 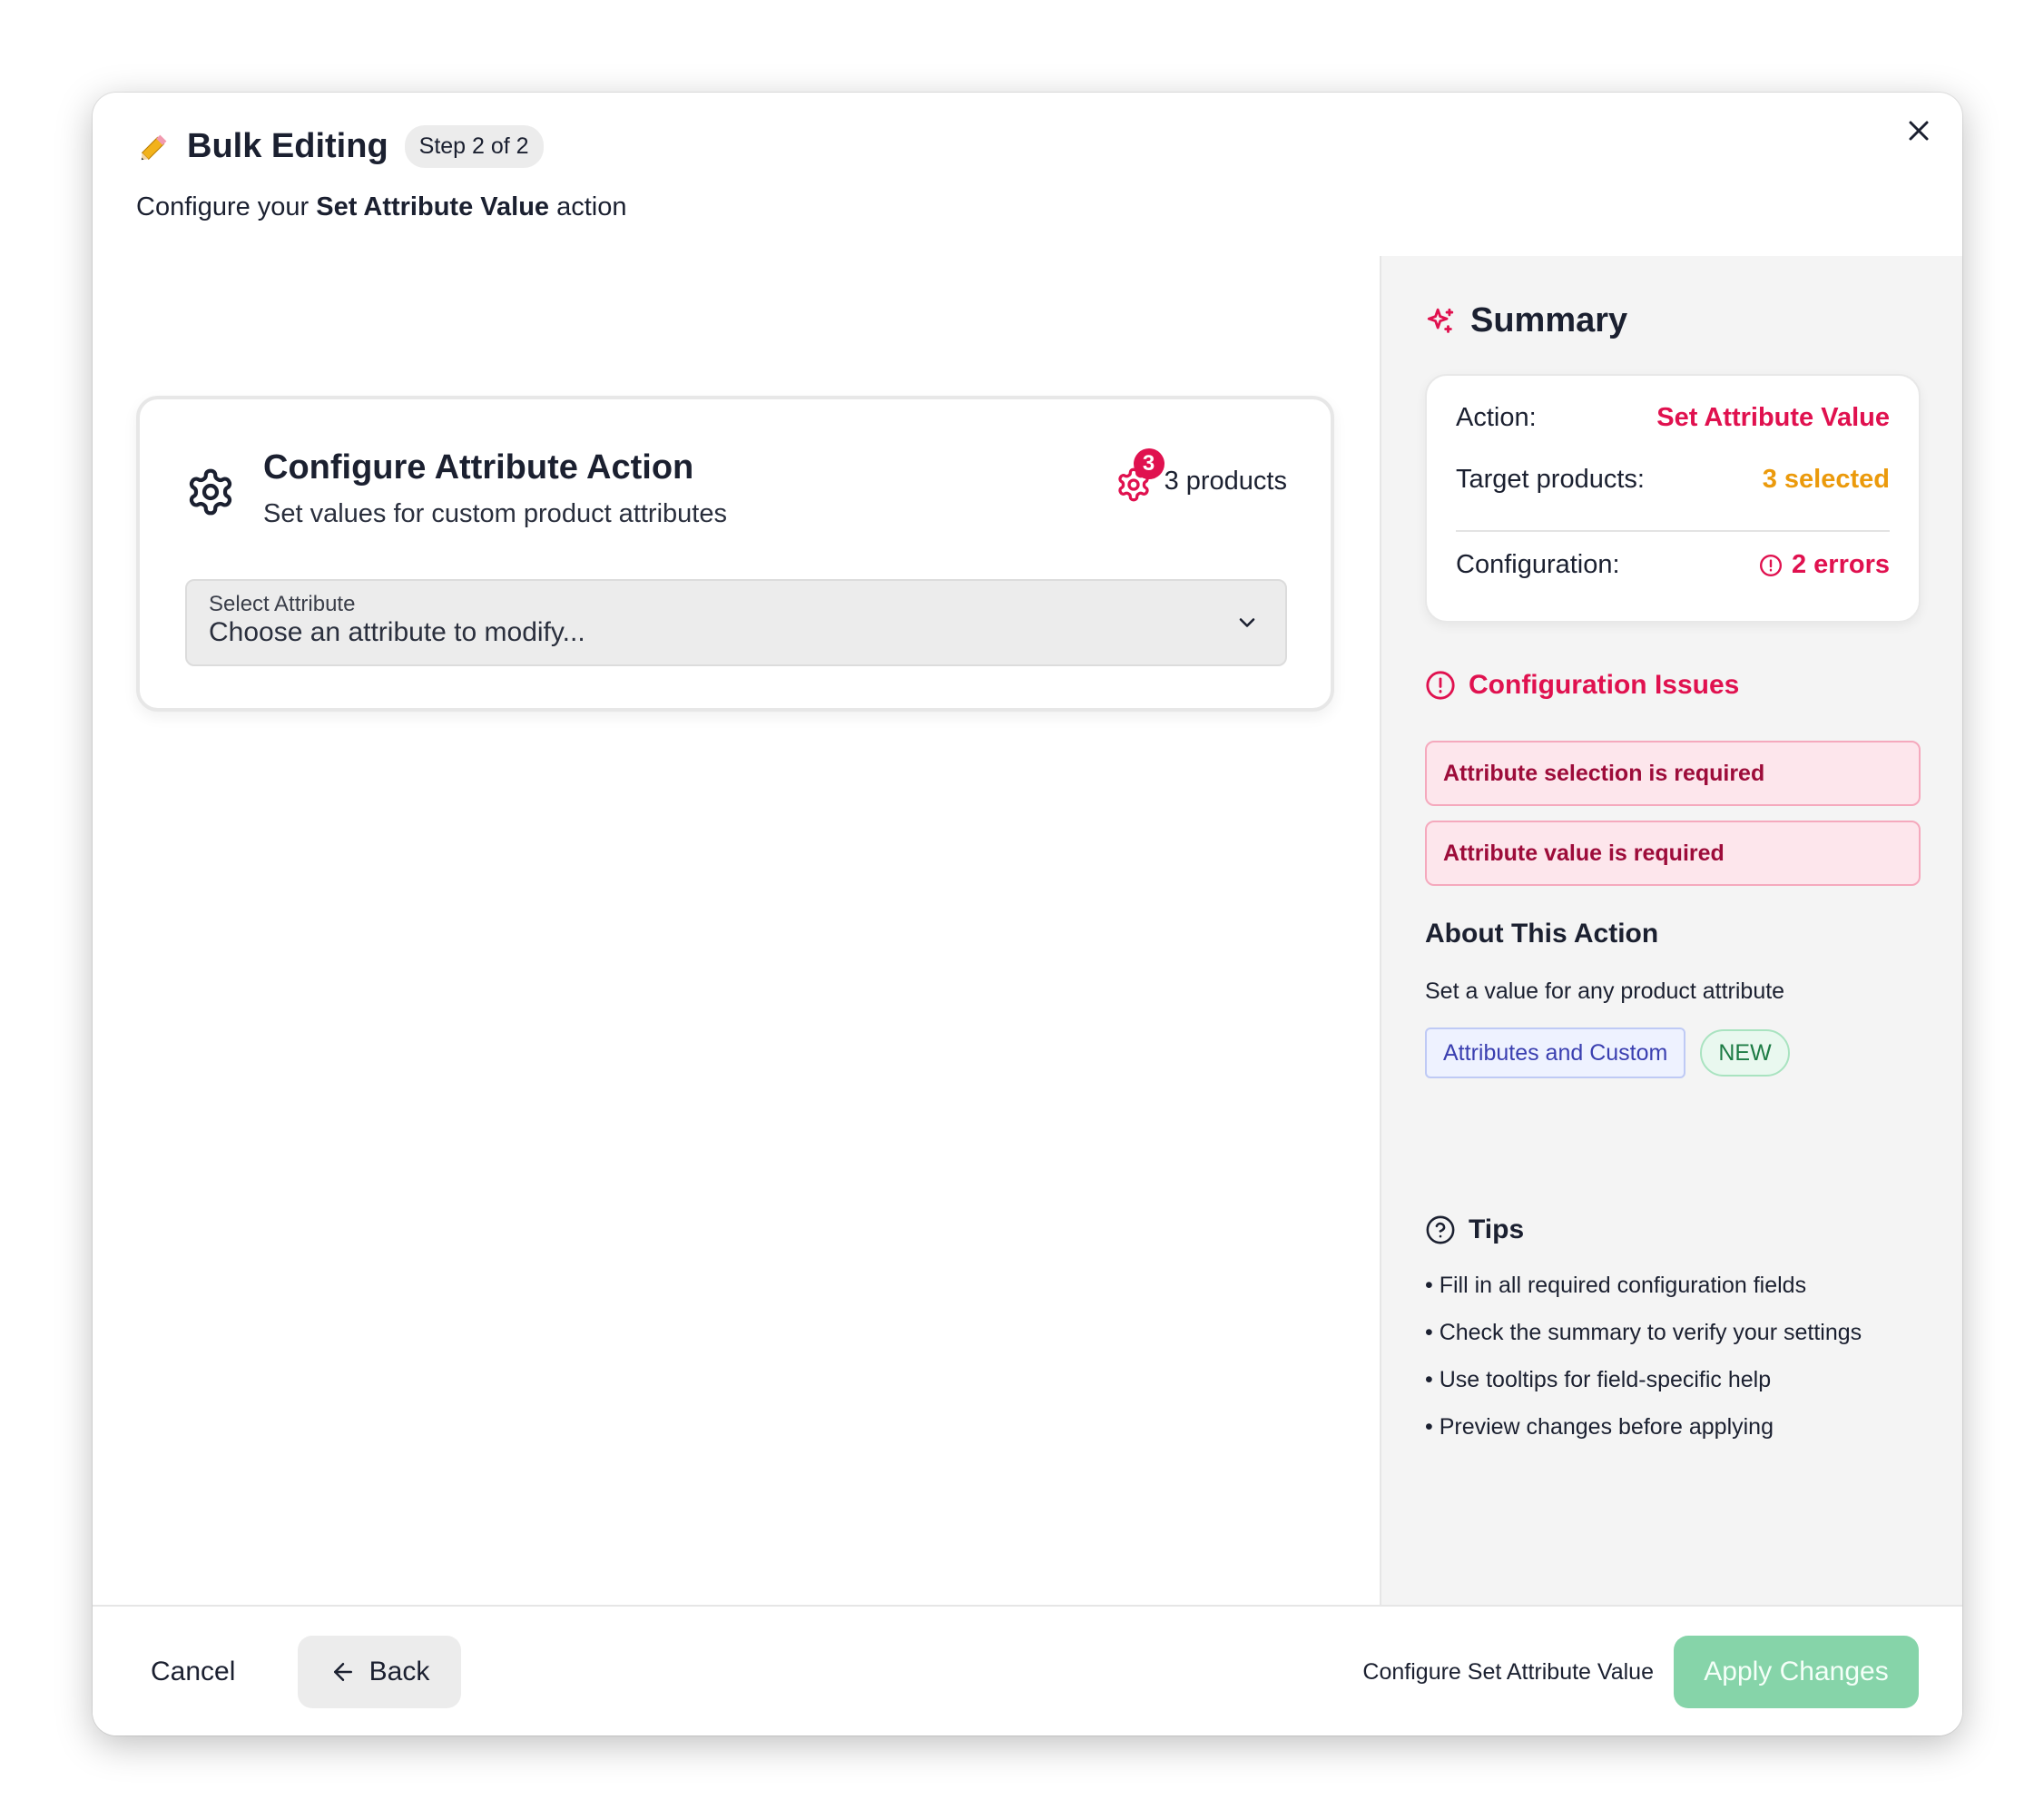 What do you see at coordinates (154, 147) in the screenshot?
I see `pencil-icon` at bounding box center [154, 147].